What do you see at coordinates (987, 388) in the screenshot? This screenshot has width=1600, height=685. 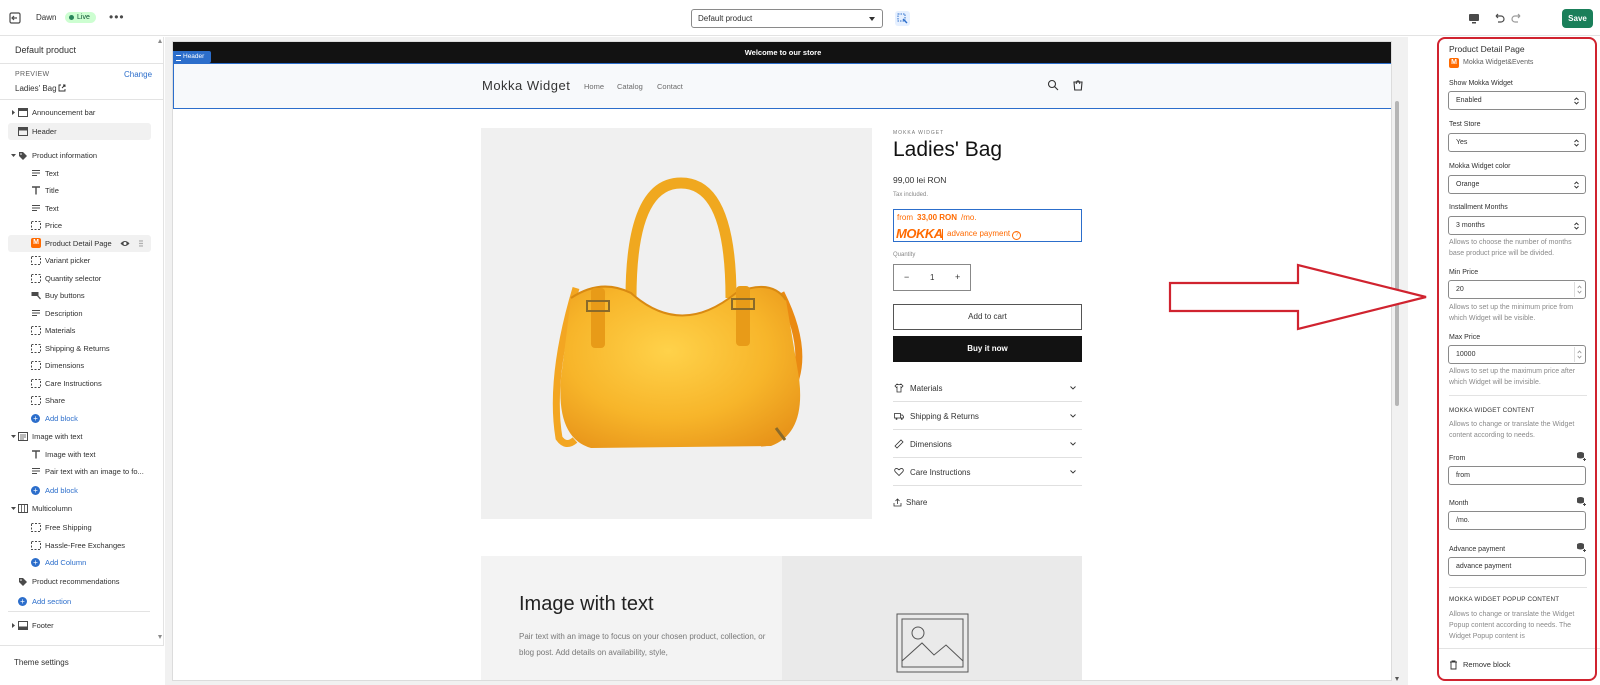 I see `accordion-materials: Materials` at bounding box center [987, 388].